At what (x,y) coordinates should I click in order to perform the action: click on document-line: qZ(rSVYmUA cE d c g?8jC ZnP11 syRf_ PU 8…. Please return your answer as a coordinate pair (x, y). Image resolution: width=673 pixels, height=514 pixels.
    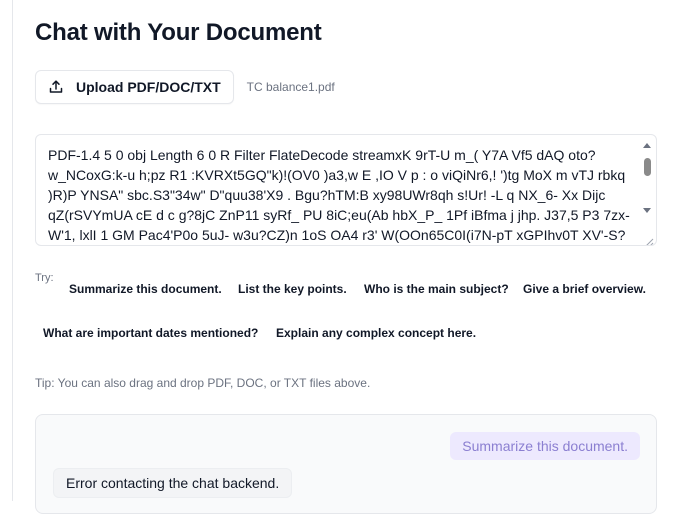
    Looking at the image, I should click on (339, 215).